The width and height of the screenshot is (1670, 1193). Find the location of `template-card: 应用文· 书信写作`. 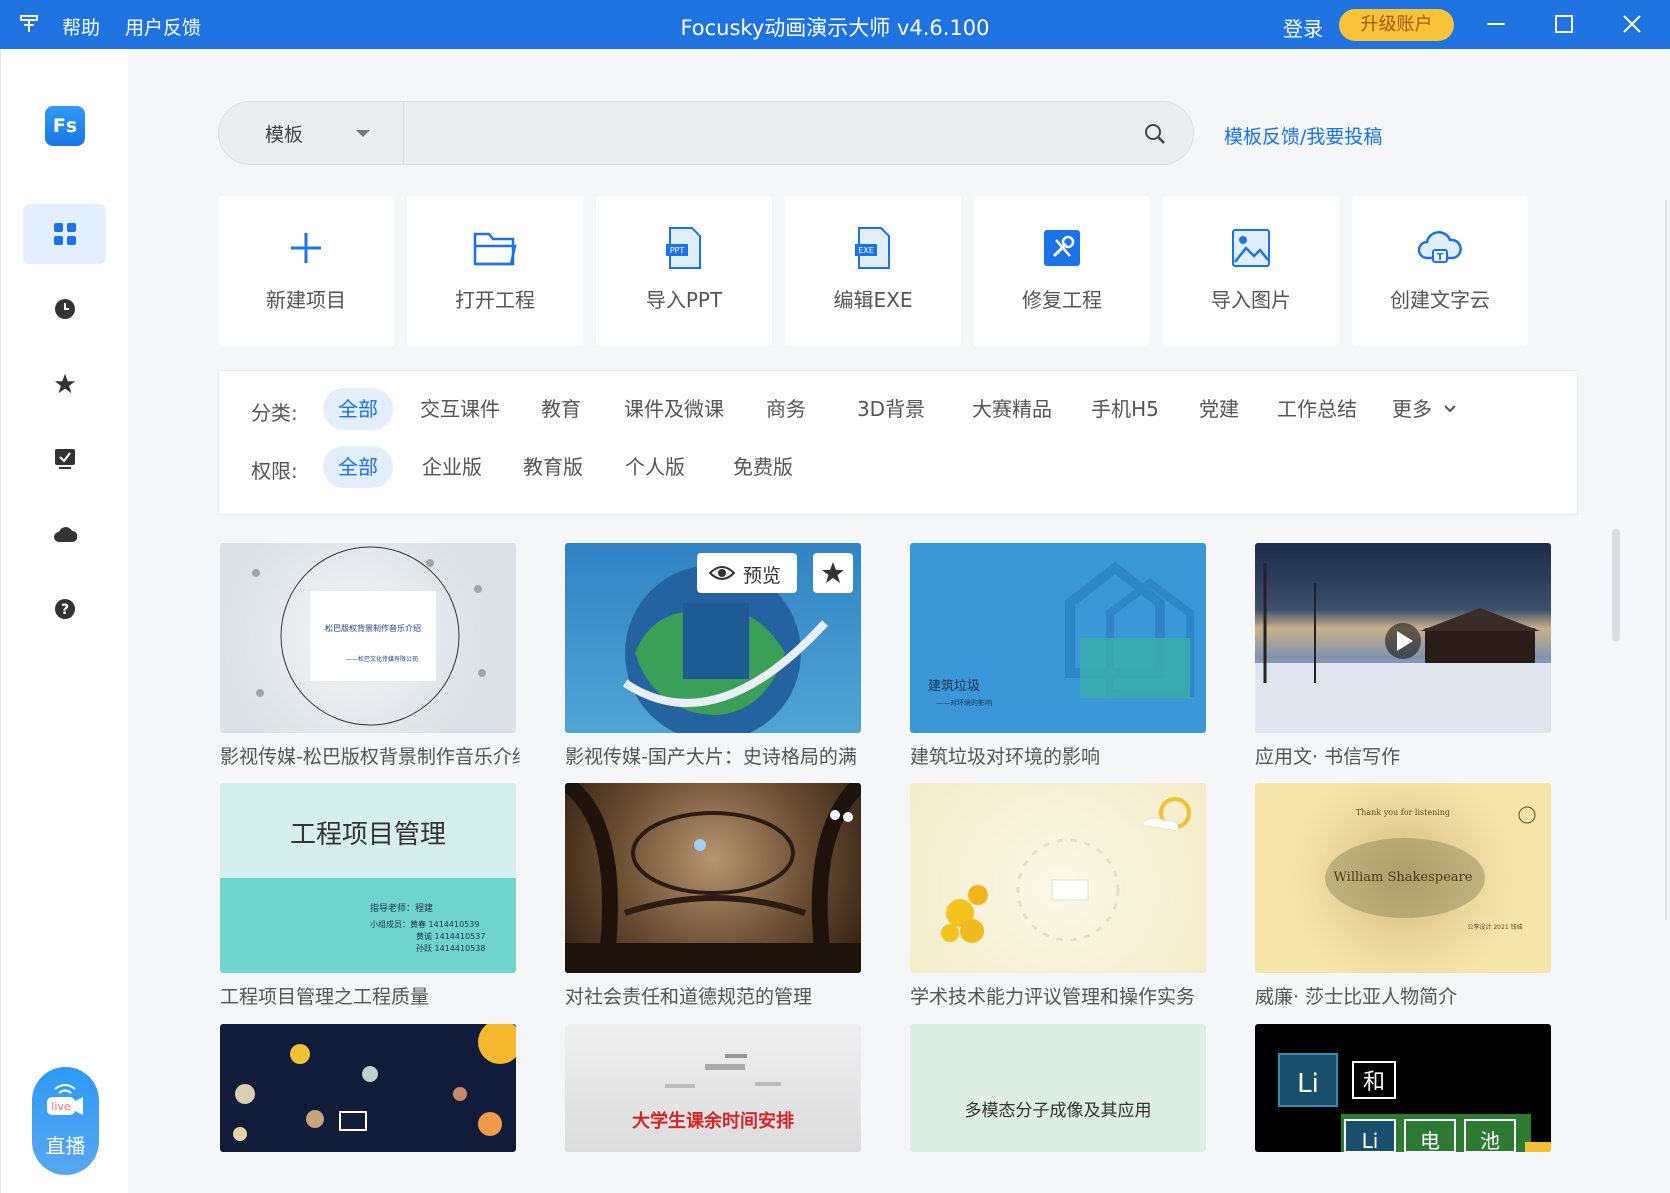

template-card: 应用文· 书信写作 is located at coordinates (1403, 658).